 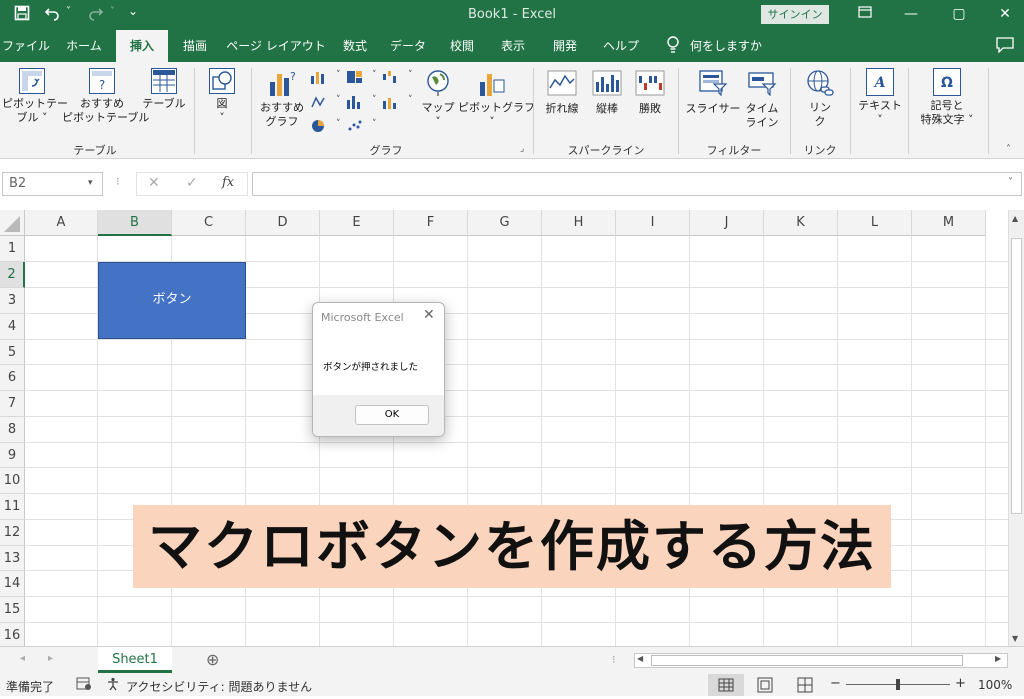 What do you see at coordinates (12, 378) in the screenshot?
I see `row-header-6: 6` at bounding box center [12, 378].